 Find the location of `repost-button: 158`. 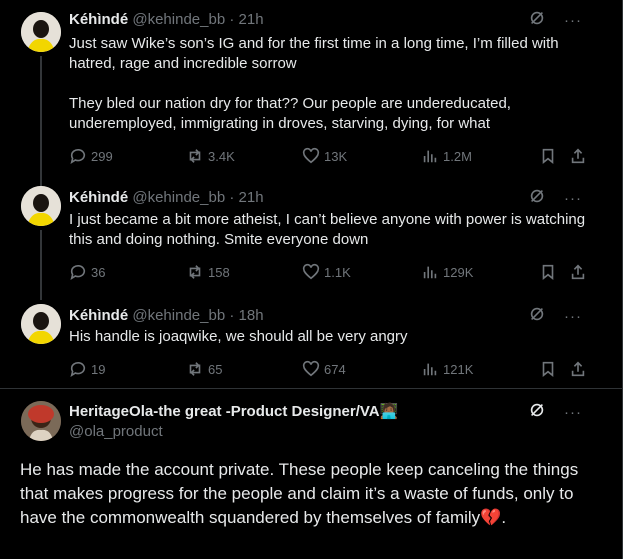

repost-button: 158 is located at coordinates (208, 272).